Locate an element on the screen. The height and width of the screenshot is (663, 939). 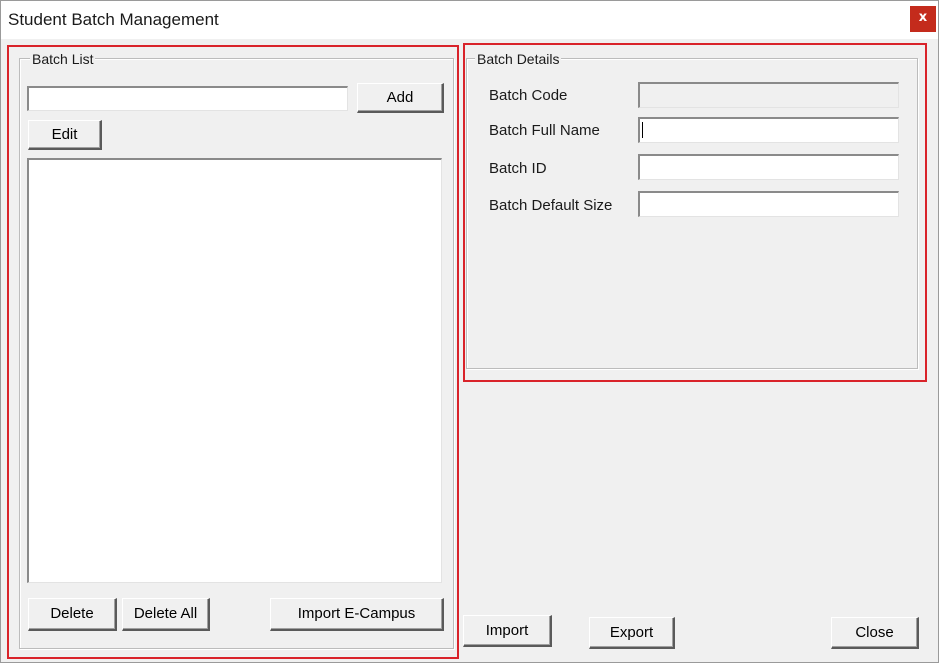
import-button: Import is located at coordinates (507, 631).